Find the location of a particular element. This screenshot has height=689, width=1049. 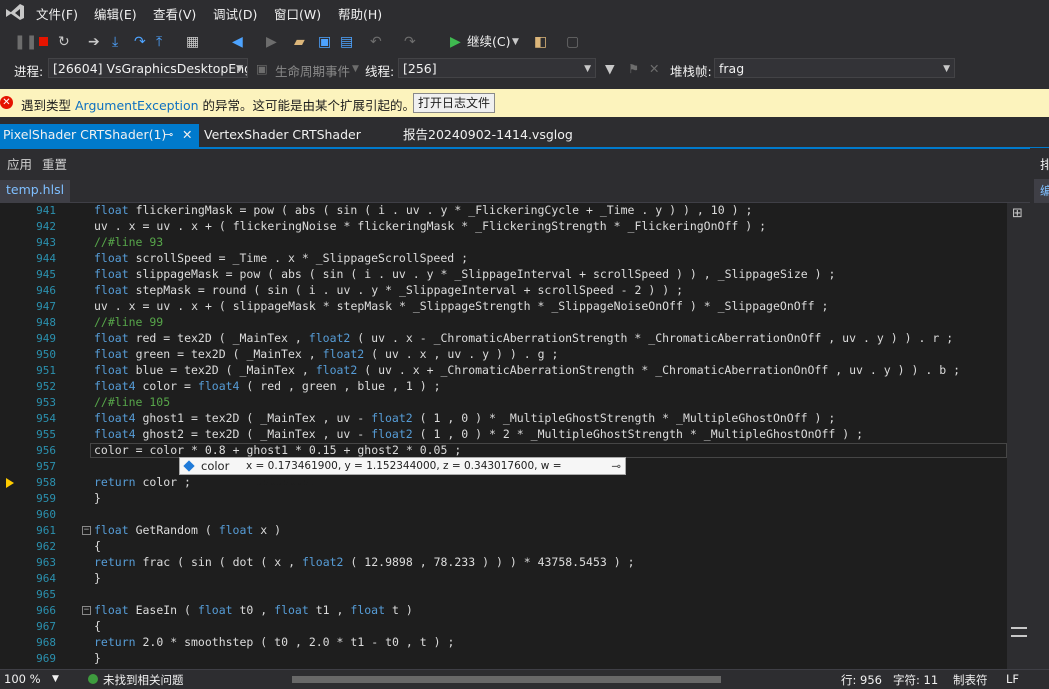

line-number: 959 is located at coordinates (46, 498).